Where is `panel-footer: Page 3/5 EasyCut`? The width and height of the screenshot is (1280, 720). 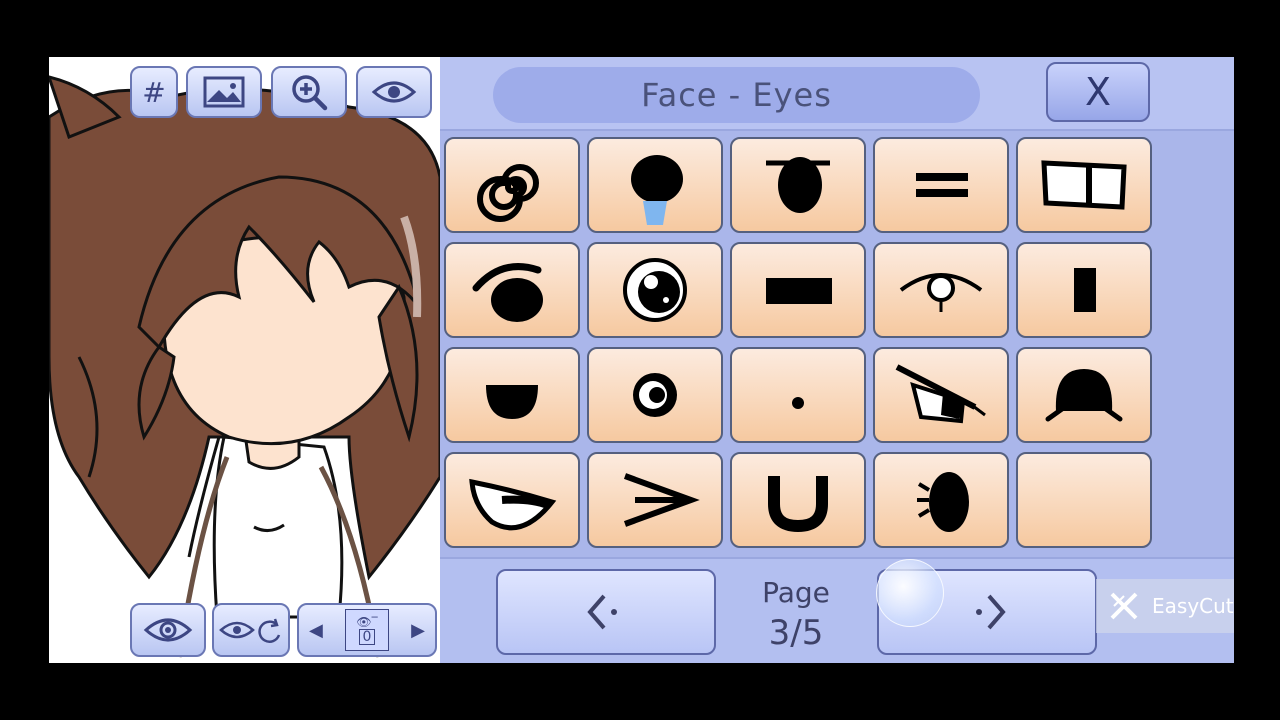
panel-footer: Page 3/5 EasyCut is located at coordinates (837, 610).